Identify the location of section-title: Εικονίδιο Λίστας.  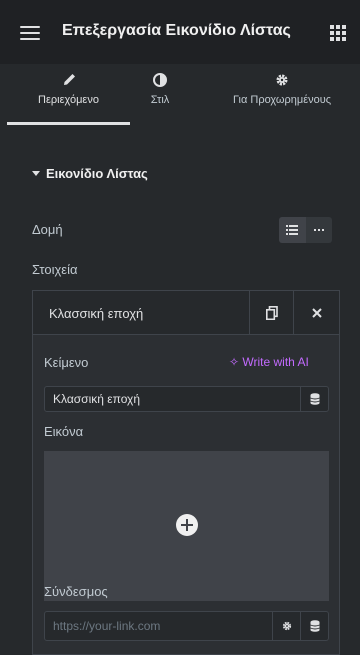
(97, 173).